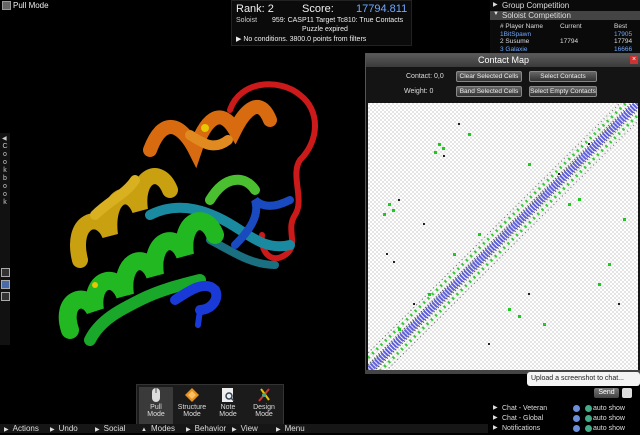  I want to click on mouse-icon, so click(156, 395).